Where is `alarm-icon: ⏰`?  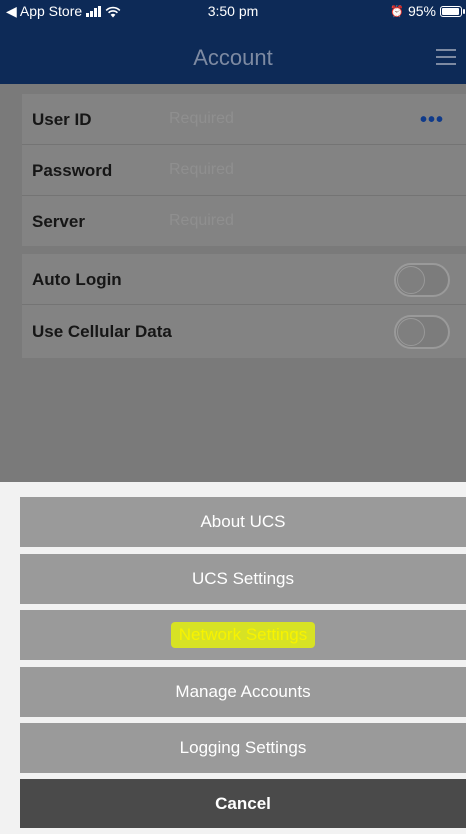
alarm-icon: ⏰ is located at coordinates (397, 11).